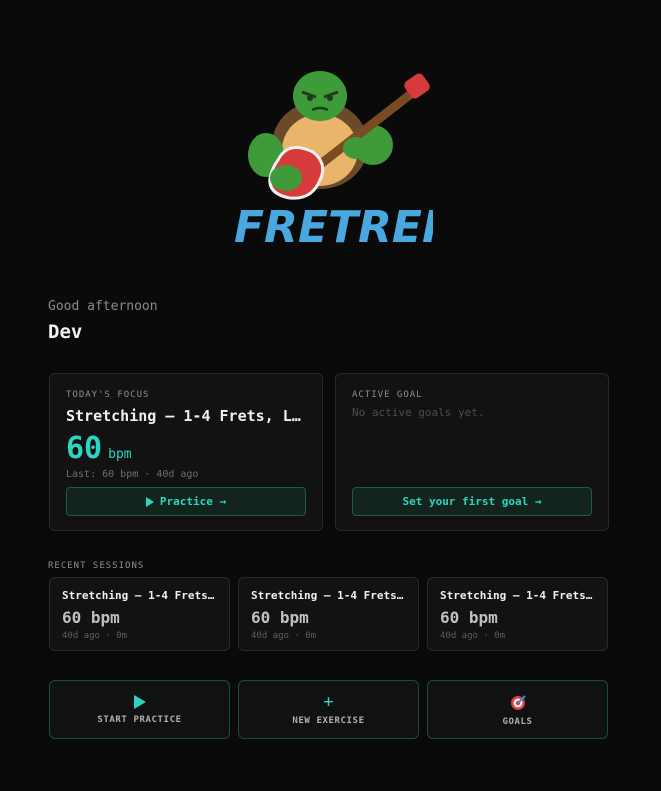  I want to click on start-practice-button: START PRACTICE, so click(139, 709).